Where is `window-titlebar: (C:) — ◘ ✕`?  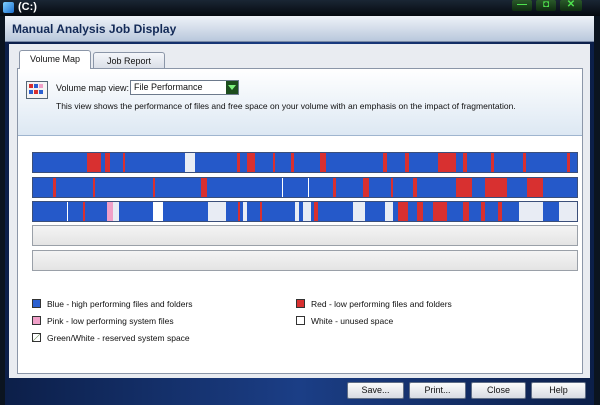 window-titlebar: (C:) — ◘ ✕ is located at coordinates (300, 8).